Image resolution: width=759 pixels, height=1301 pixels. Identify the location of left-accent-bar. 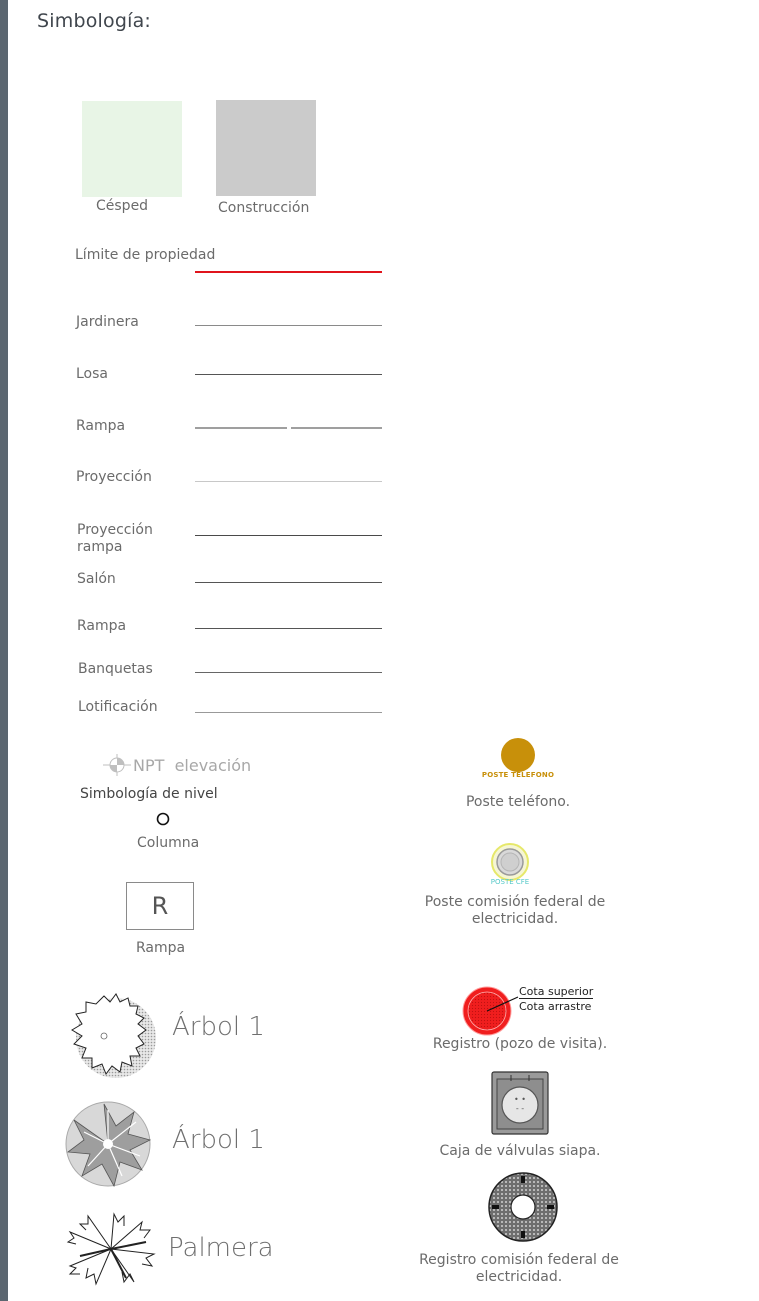
(4, 650).